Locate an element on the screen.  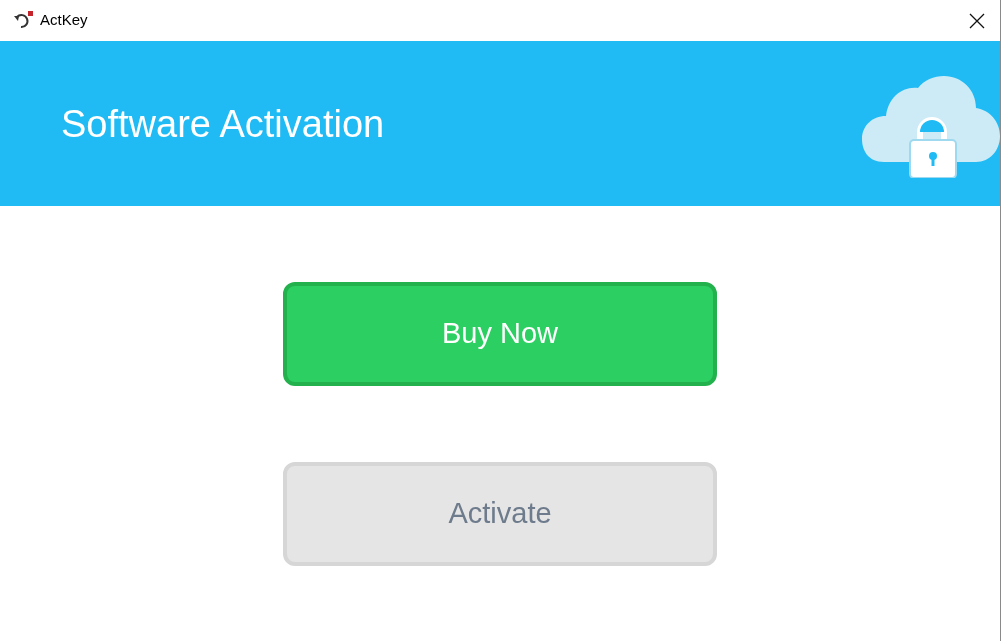
banner-title: Software Activation is located at coordinates (223, 123).